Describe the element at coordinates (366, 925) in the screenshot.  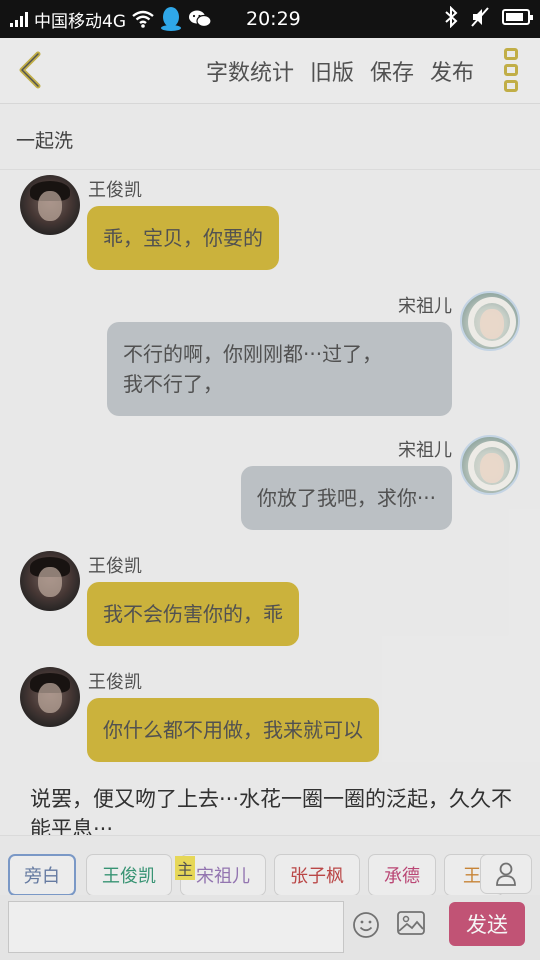
I see `emoji-icon` at that location.